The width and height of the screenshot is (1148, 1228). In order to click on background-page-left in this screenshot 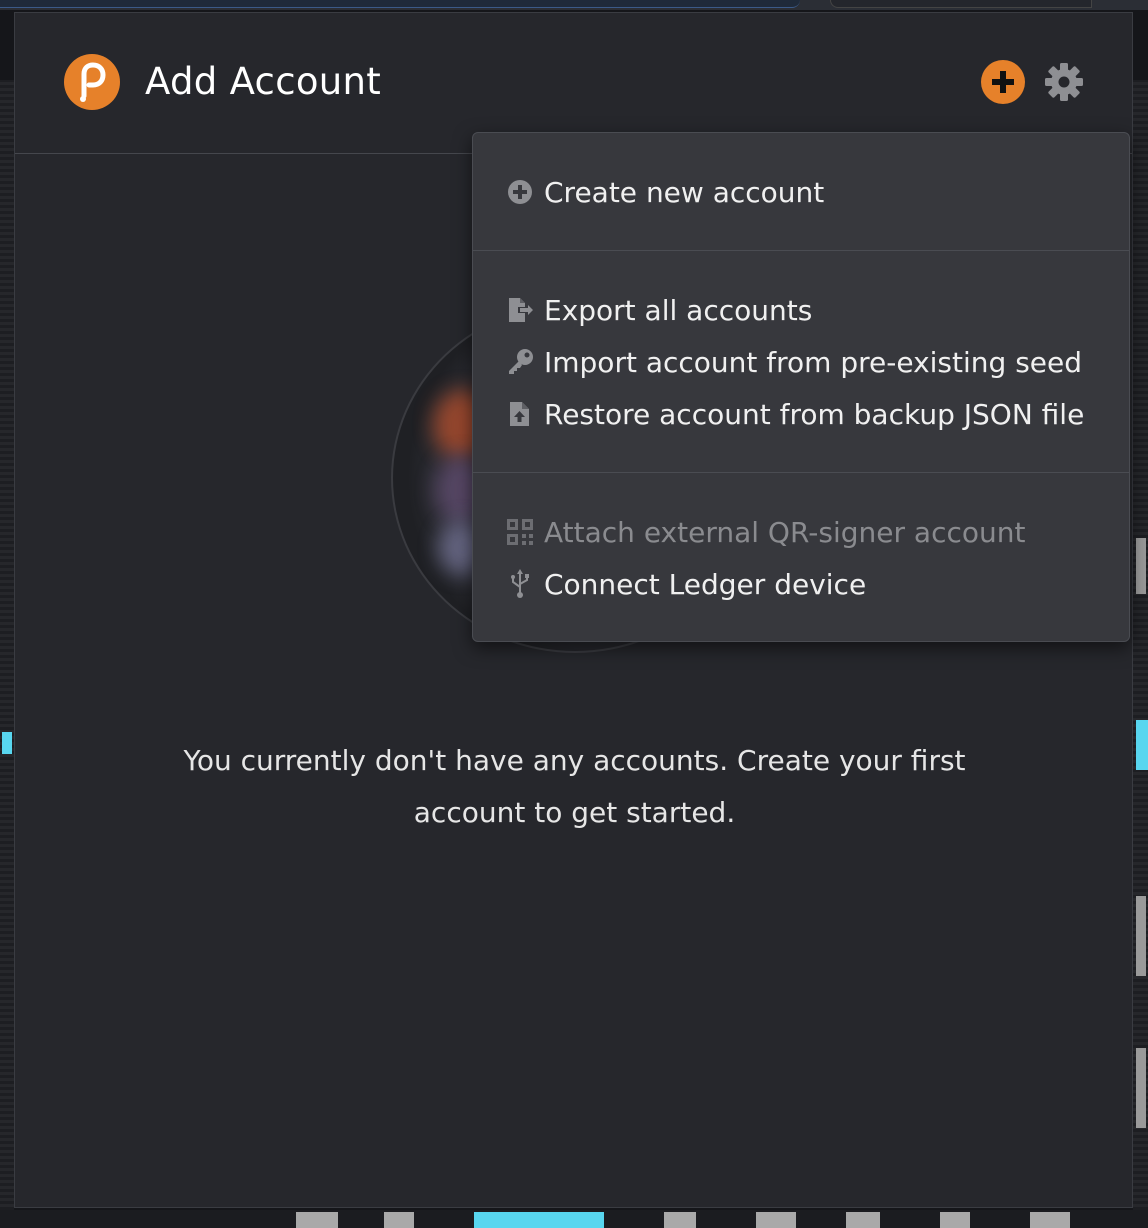, I will do `click(7, 654)`.